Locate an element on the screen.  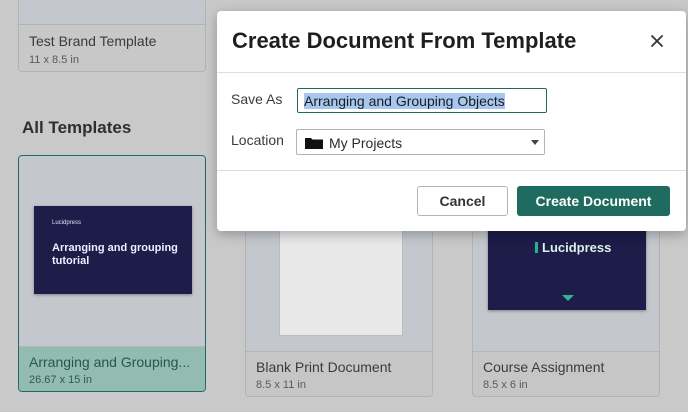
arrow-down-icon is located at coordinates (568, 298).